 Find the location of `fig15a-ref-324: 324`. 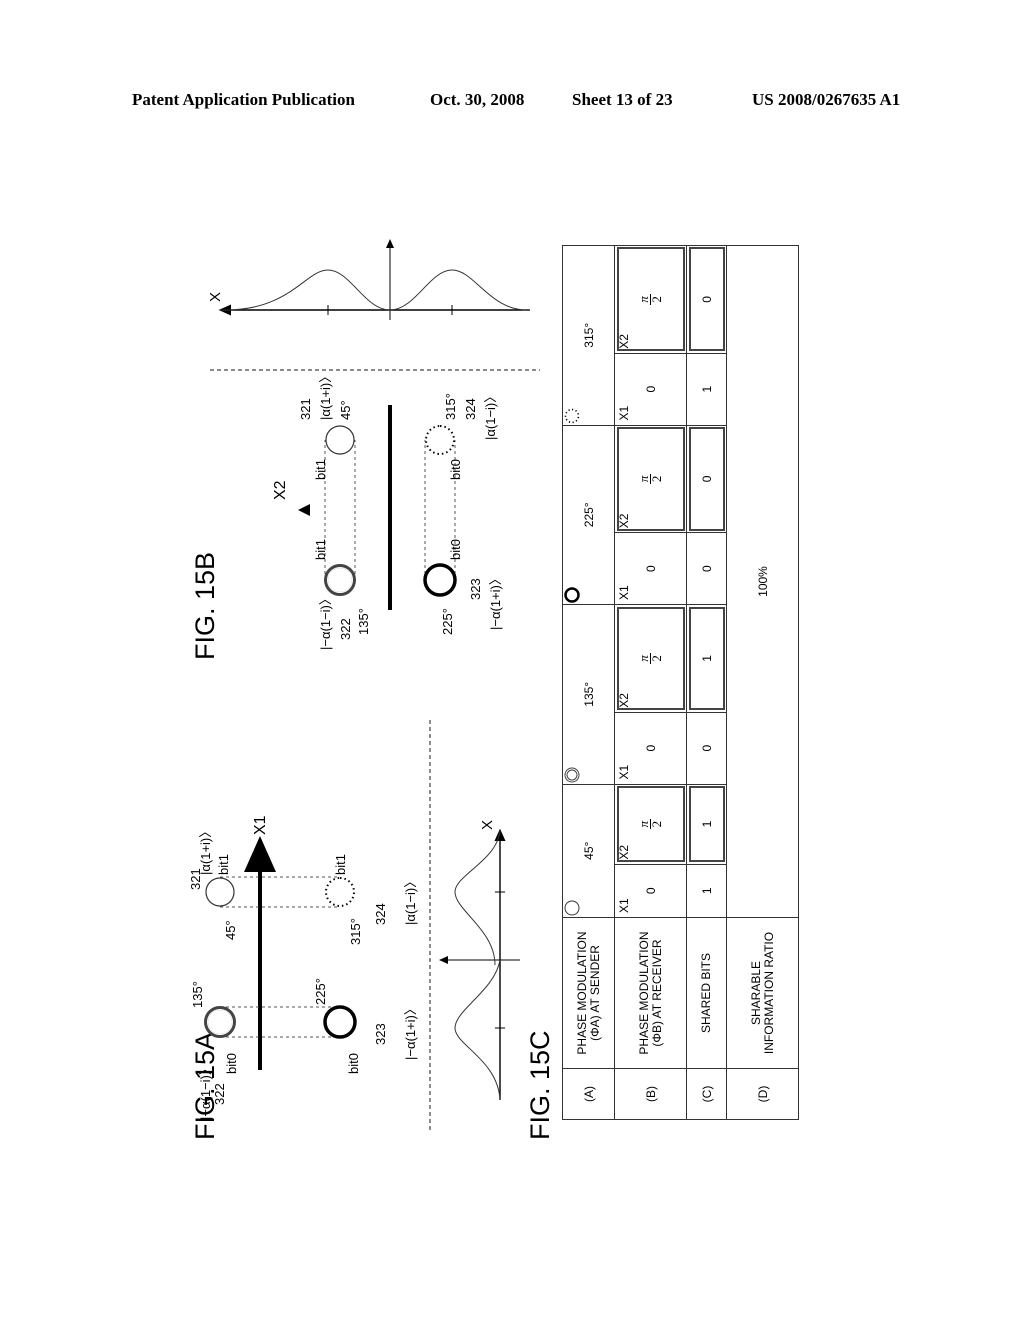

fig15a-ref-324: 324 is located at coordinates (380, 914).